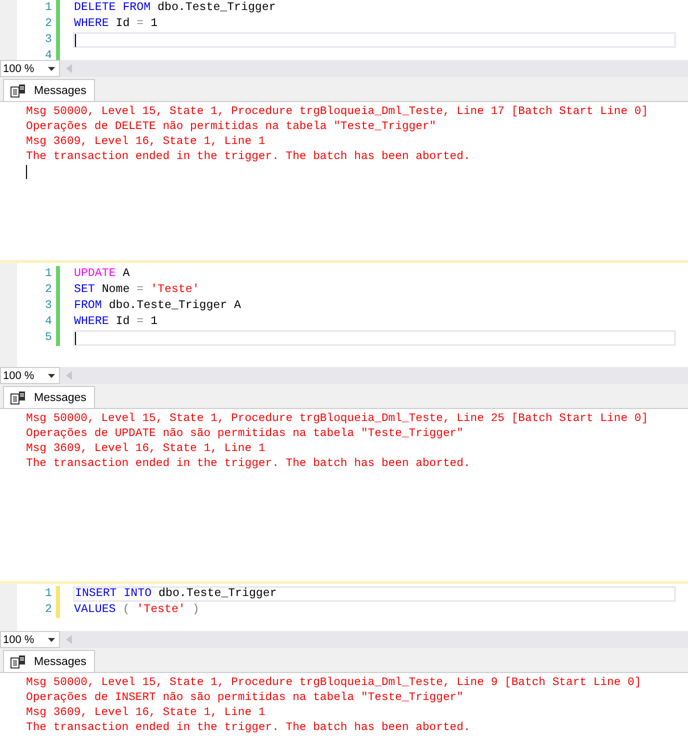  What do you see at coordinates (334, 683) in the screenshot?
I see `error-message: Msg 50000, Level 15, State 1, Procedure trgBloqueia_Dml_Teste, Line 9 [Batch Start Line 0]` at bounding box center [334, 683].